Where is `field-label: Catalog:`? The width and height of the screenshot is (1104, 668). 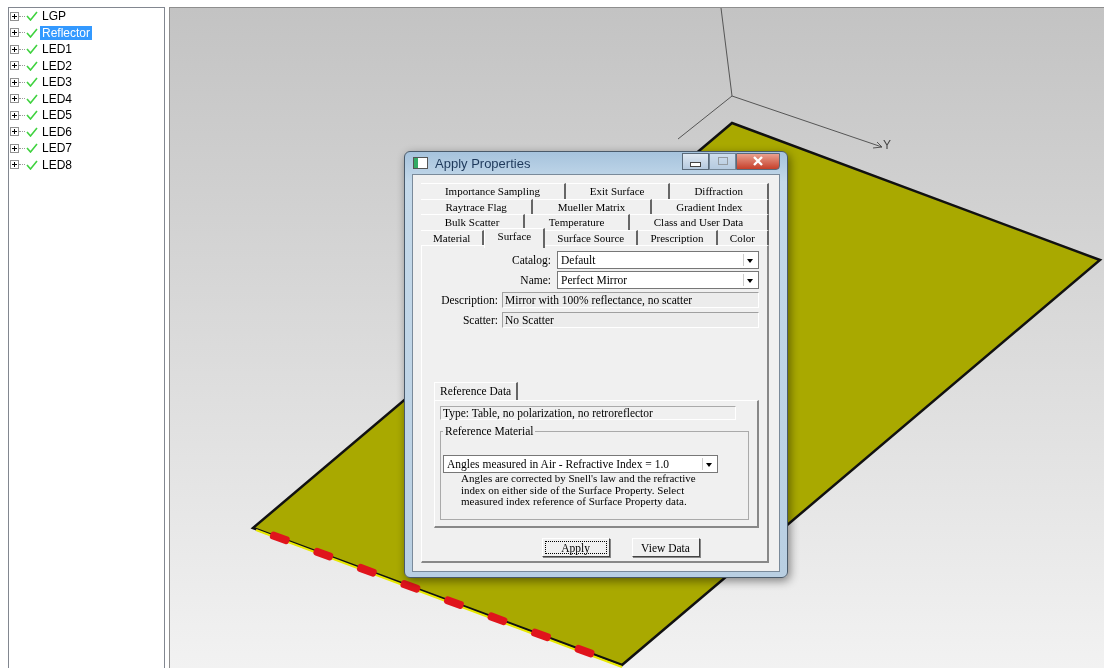 field-label: Catalog: is located at coordinates (531, 260).